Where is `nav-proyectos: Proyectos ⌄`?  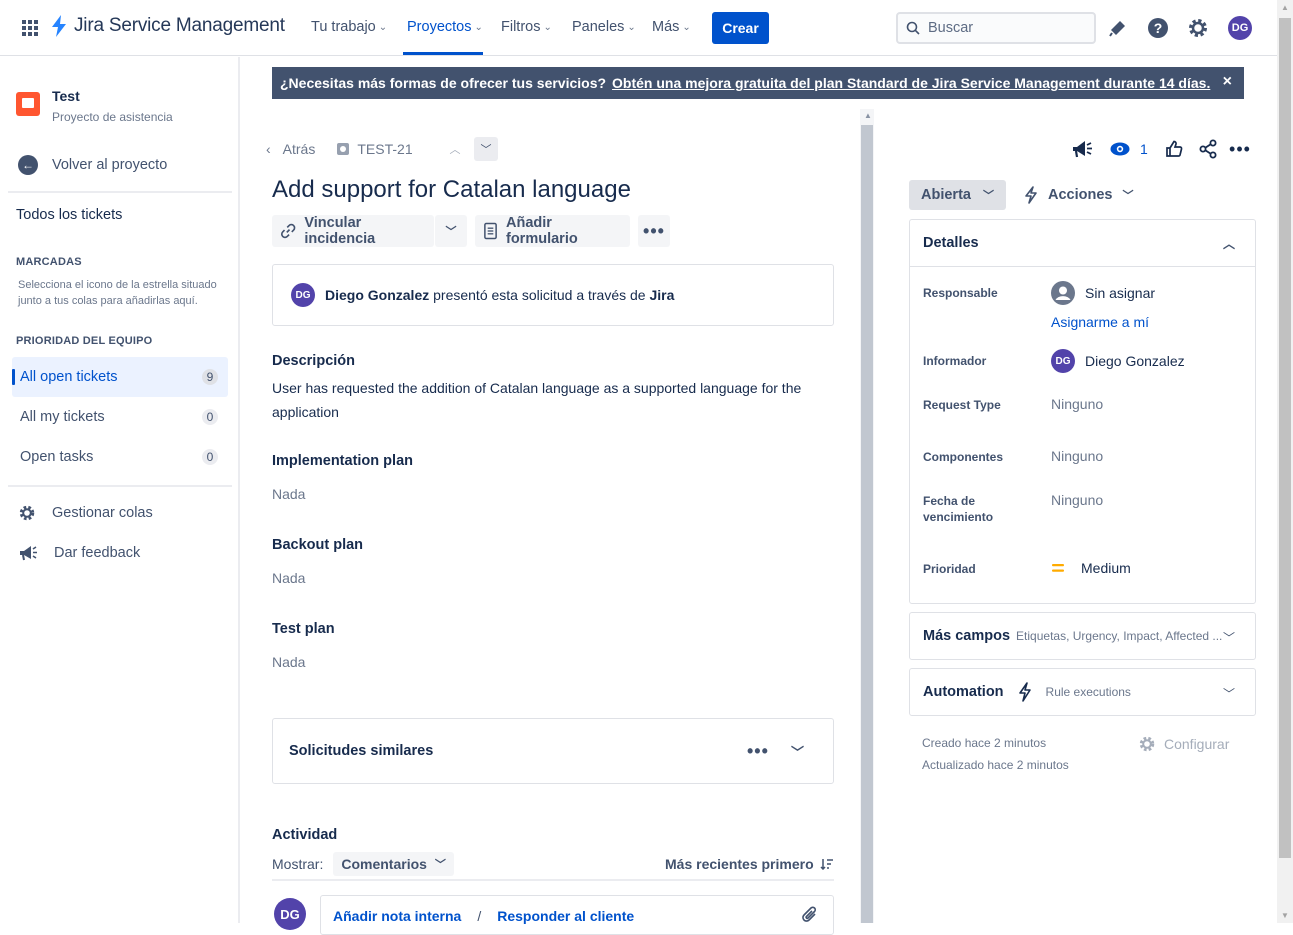 nav-proyectos: Proyectos ⌄ is located at coordinates (445, 27).